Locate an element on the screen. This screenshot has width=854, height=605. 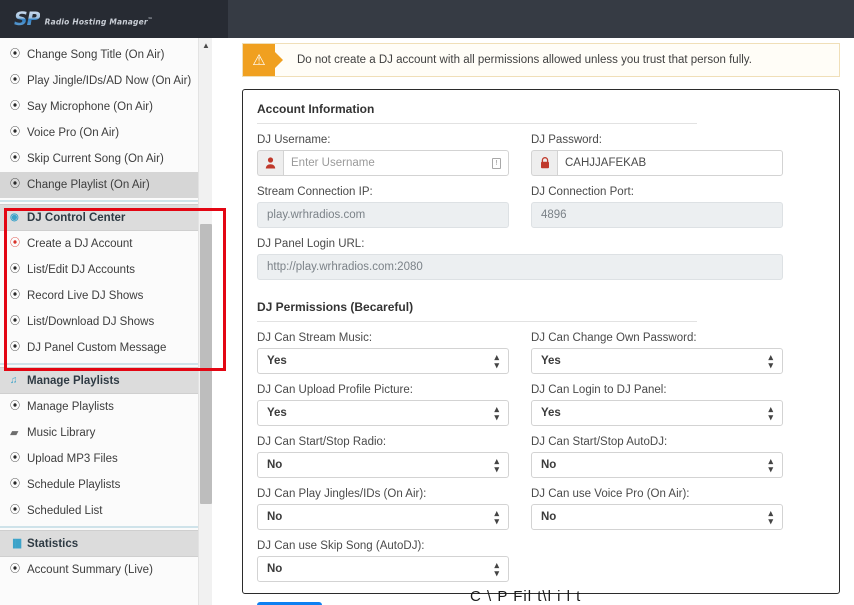
sidebar-item-change-playlist-on-air: ⦿ Change Playlist (On Air) is located at coordinates (105, 185).